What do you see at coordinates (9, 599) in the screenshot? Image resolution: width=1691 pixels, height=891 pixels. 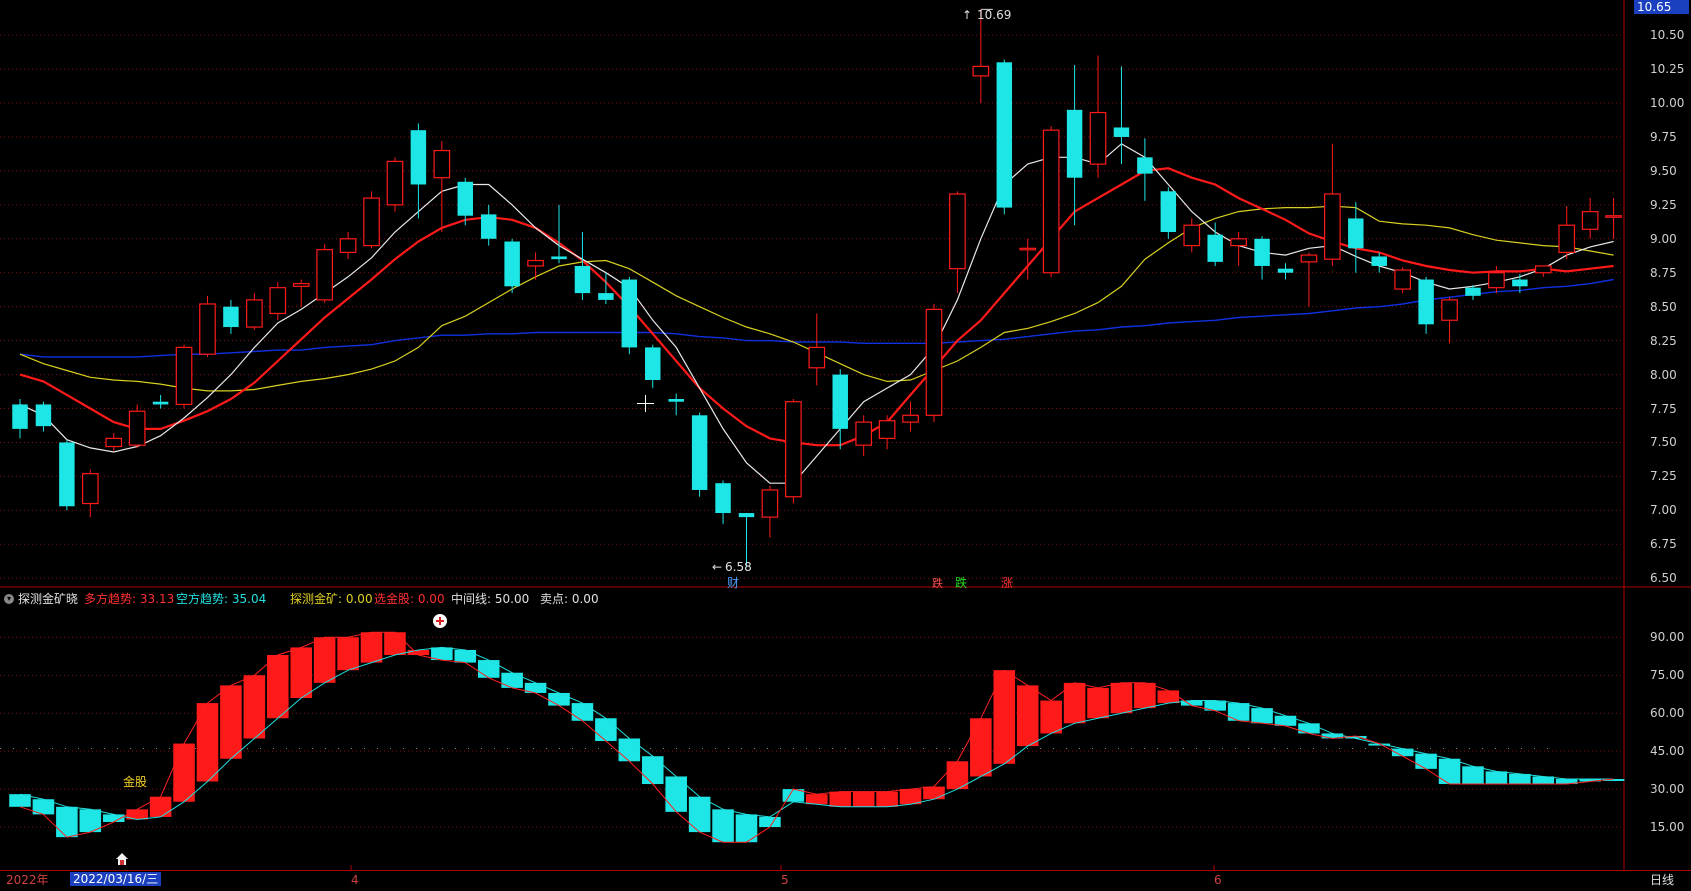 I see `collapse-icon: ▾` at bounding box center [9, 599].